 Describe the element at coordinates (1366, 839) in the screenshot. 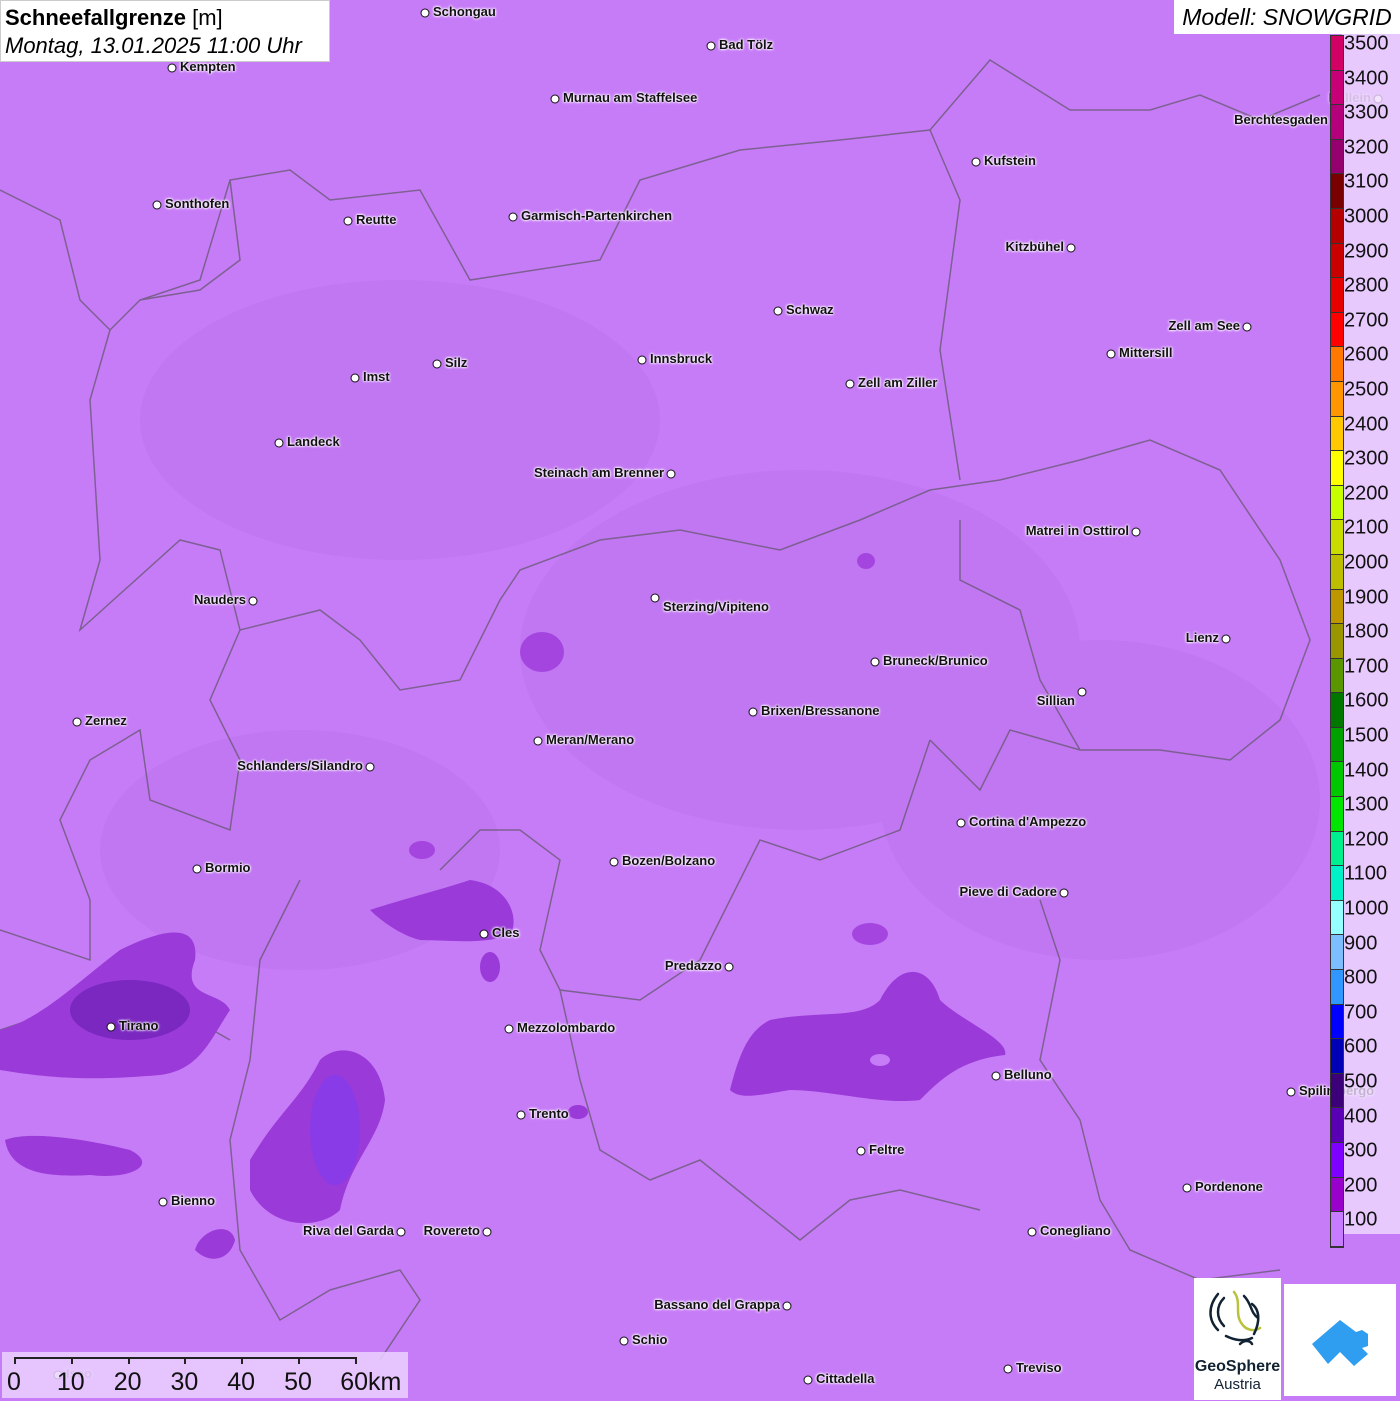

I see `legend-label-1200: 1200` at that location.